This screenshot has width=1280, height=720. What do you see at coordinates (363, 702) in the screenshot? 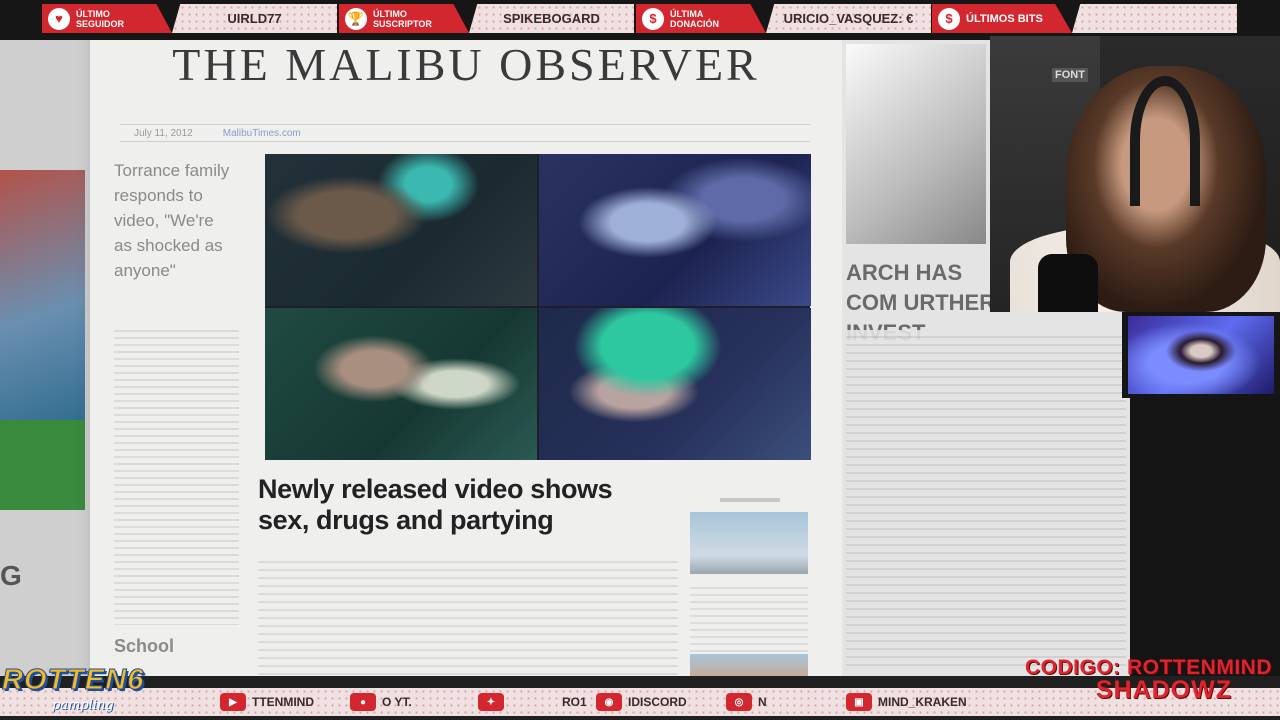
I see `steam-icon: ●` at bounding box center [363, 702].